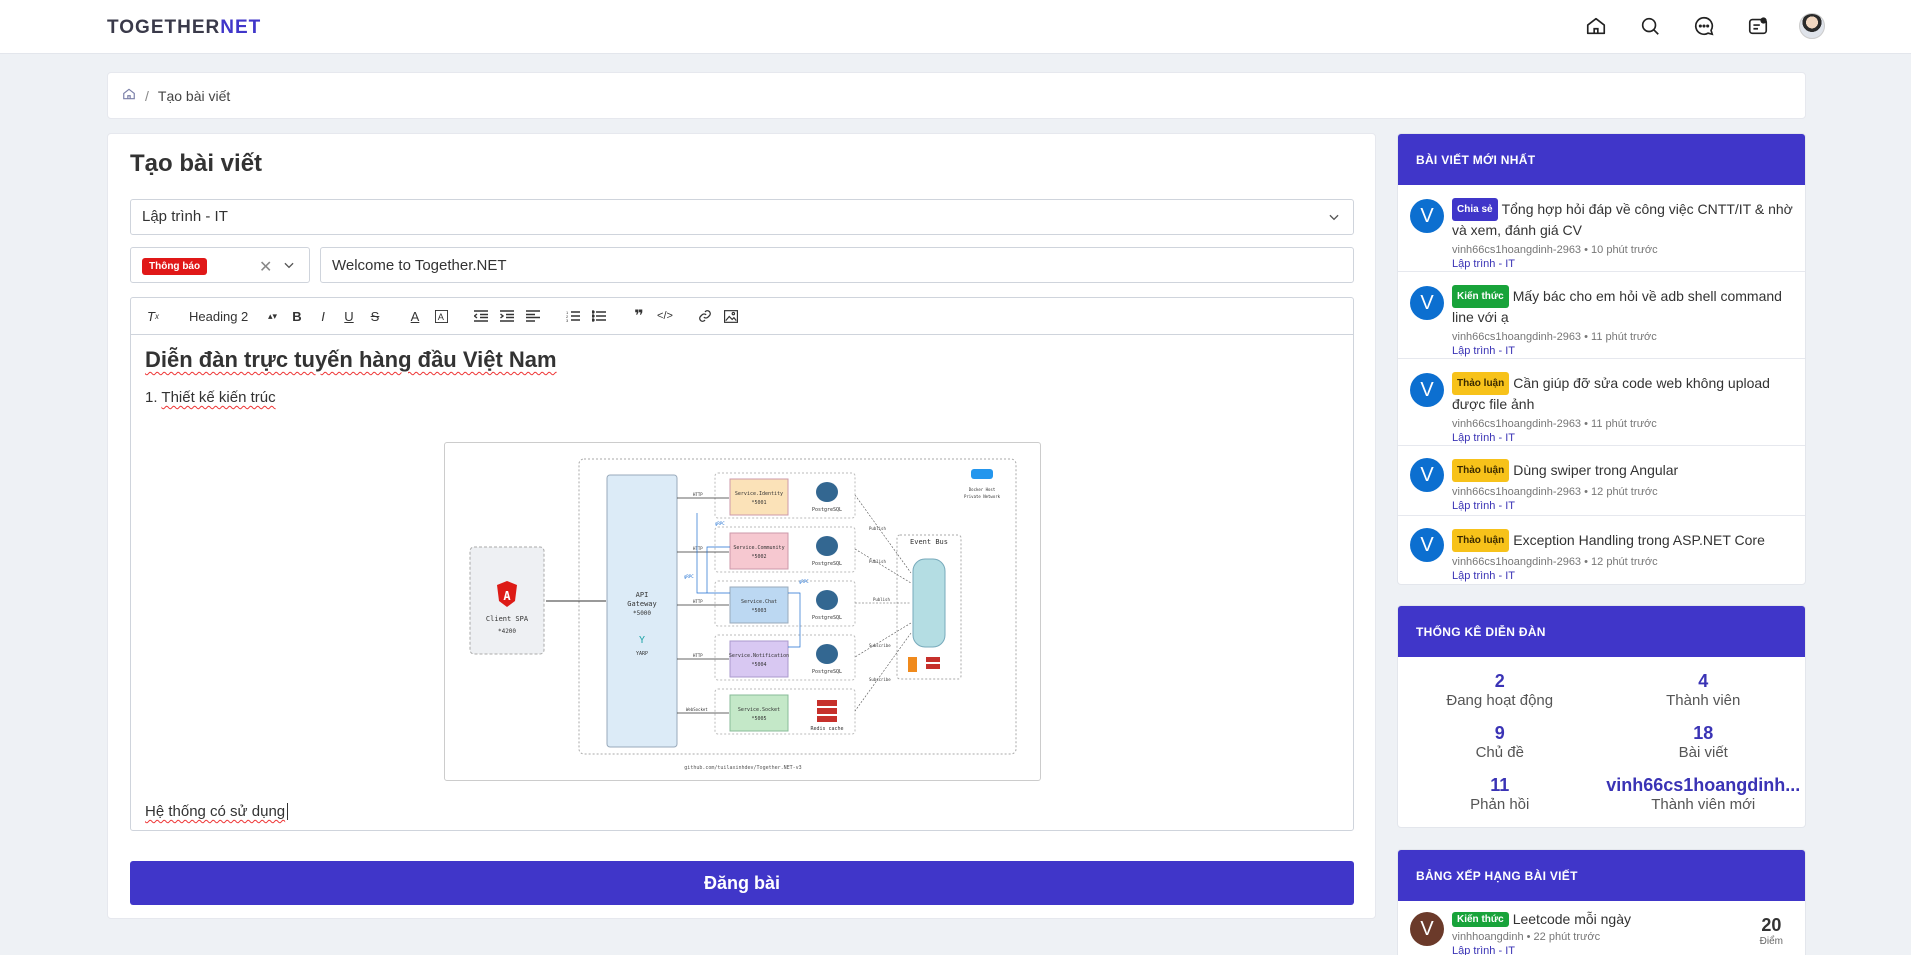 This screenshot has height=955, width=1911. Describe the element at coordinates (265, 267) in the screenshot. I see `clear-icon: ✕` at that location.